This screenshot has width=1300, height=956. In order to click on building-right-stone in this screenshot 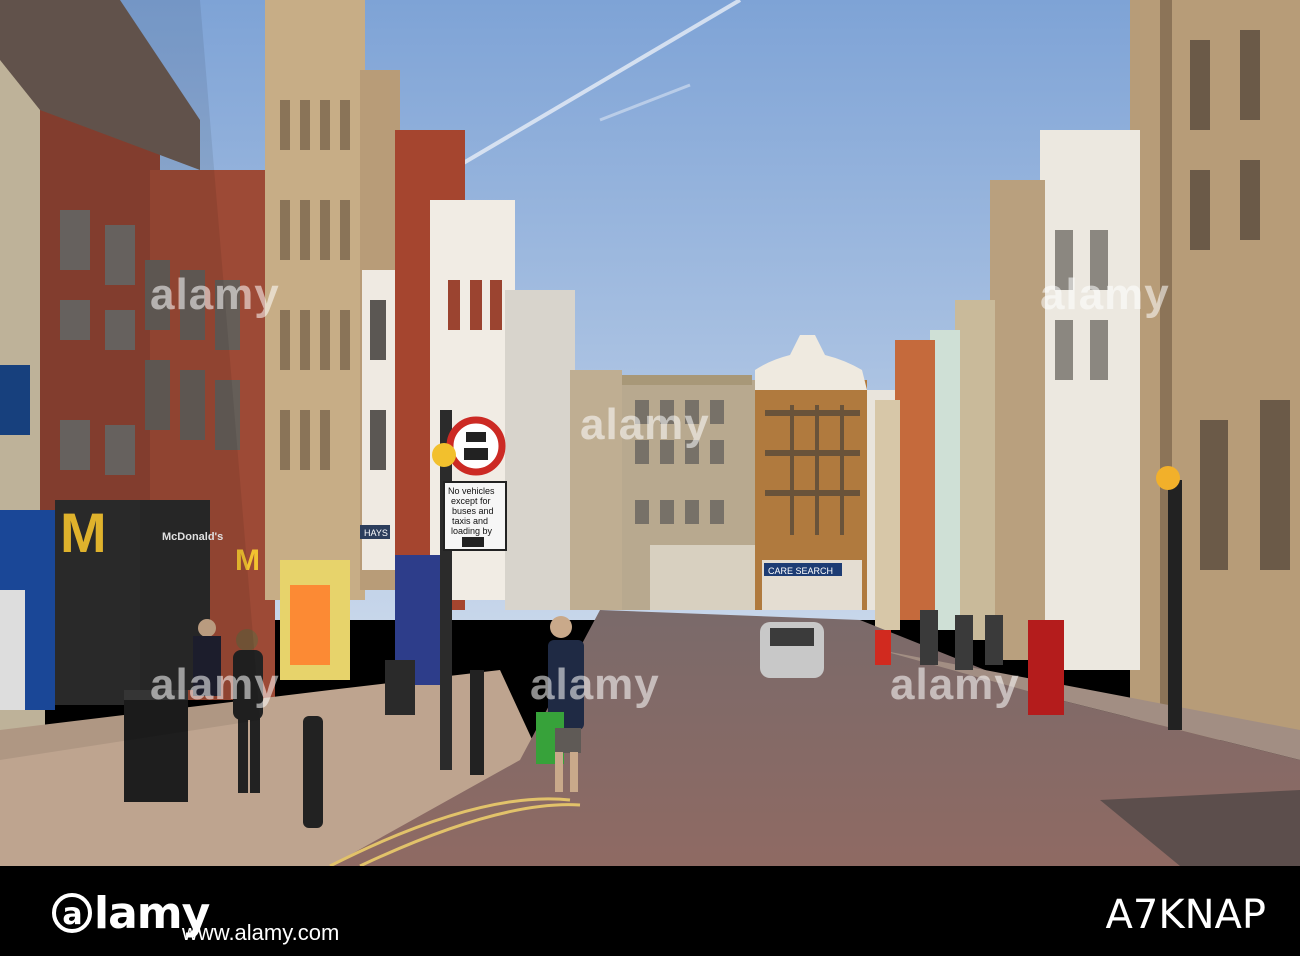, I will do `click(1215, 370)`.